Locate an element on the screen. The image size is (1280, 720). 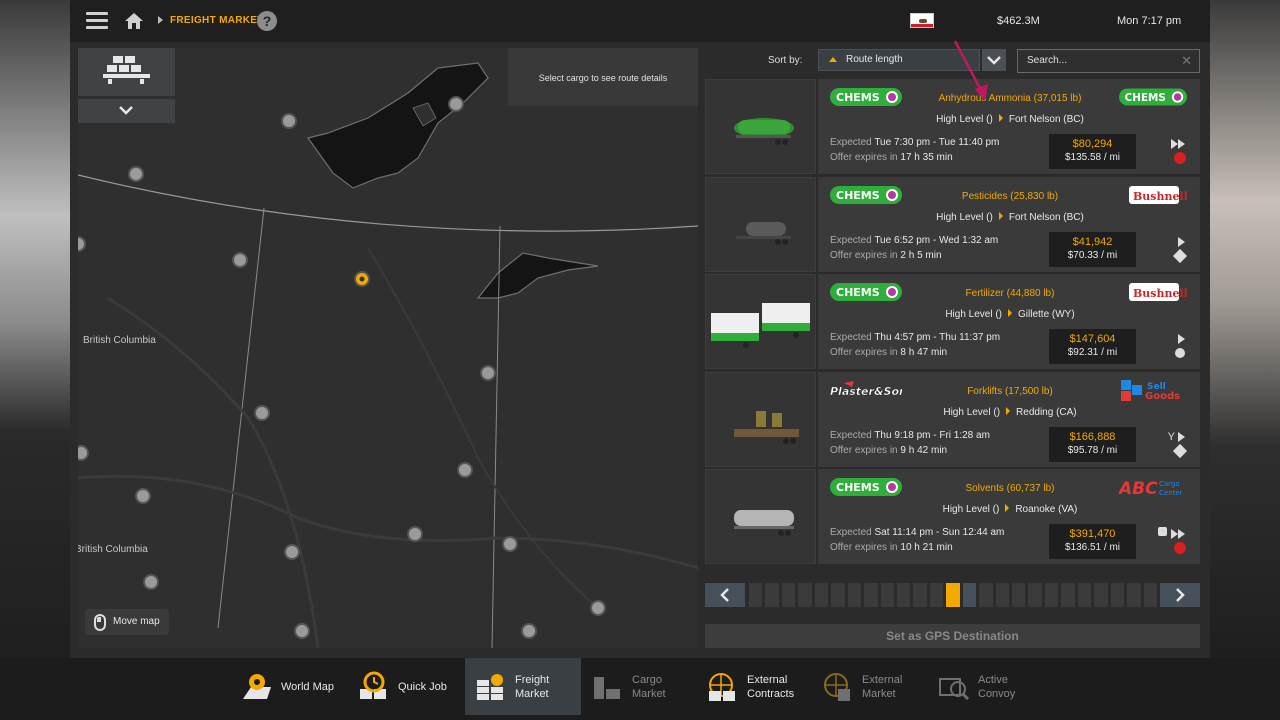
prev-page-button is located at coordinates (725, 595).